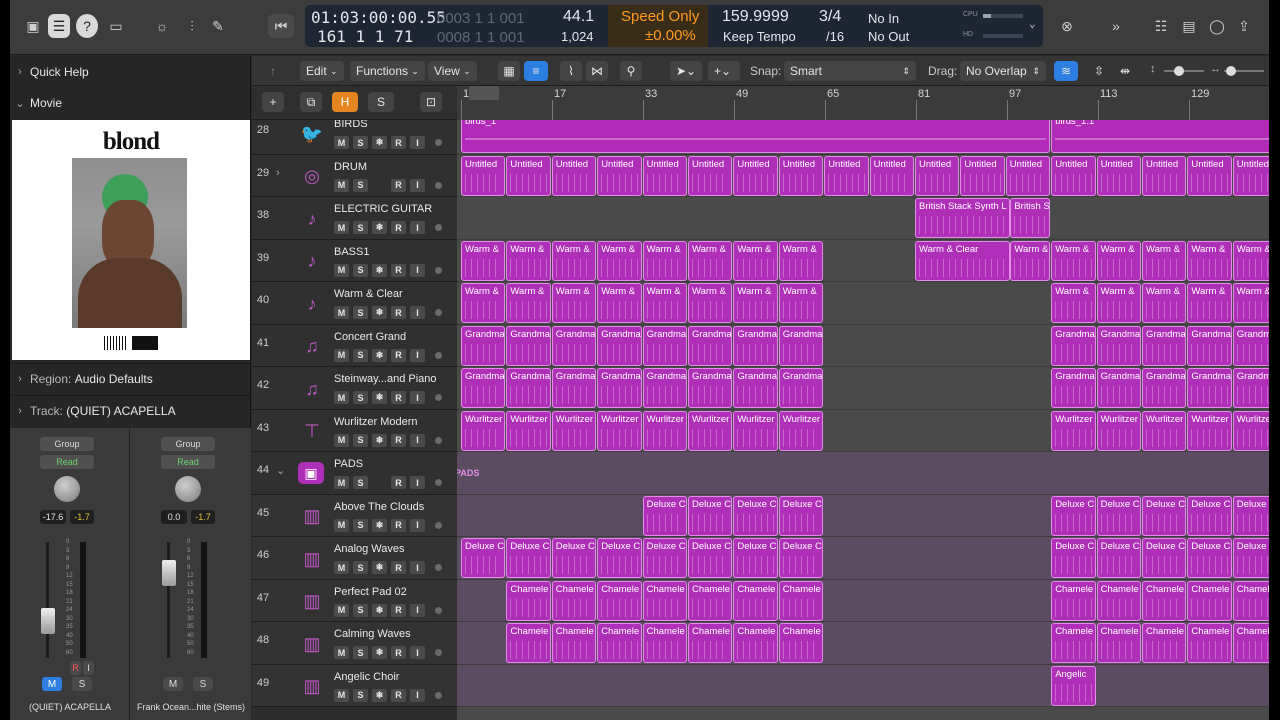  I want to click on automation-icon: ⌇, so click(571, 71).